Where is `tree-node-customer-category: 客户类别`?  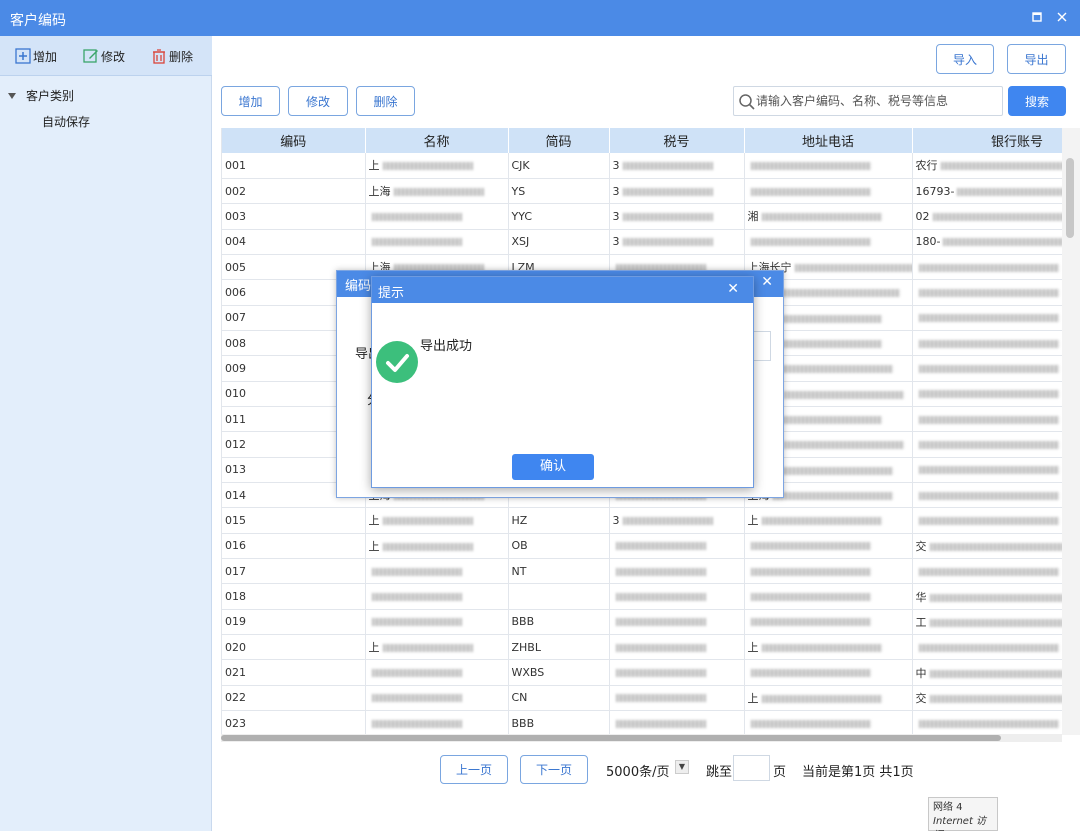
tree-node-customer-category: 客户类别 is located at coordinates (41, 95).